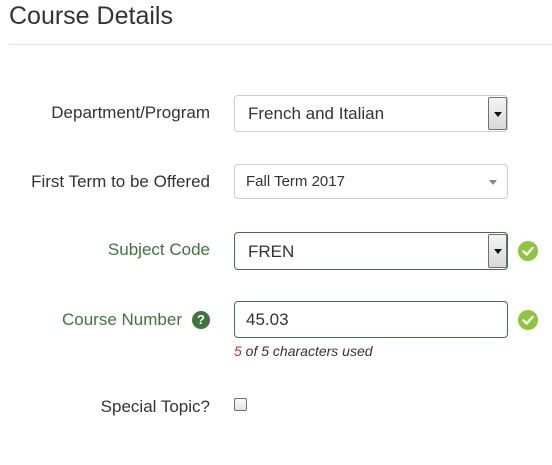 This screenshot has width=552, height=465. Describe the element at coordinates (122, 319) in the screenshot. I see `course-number-label-text: Course Number` at that location.